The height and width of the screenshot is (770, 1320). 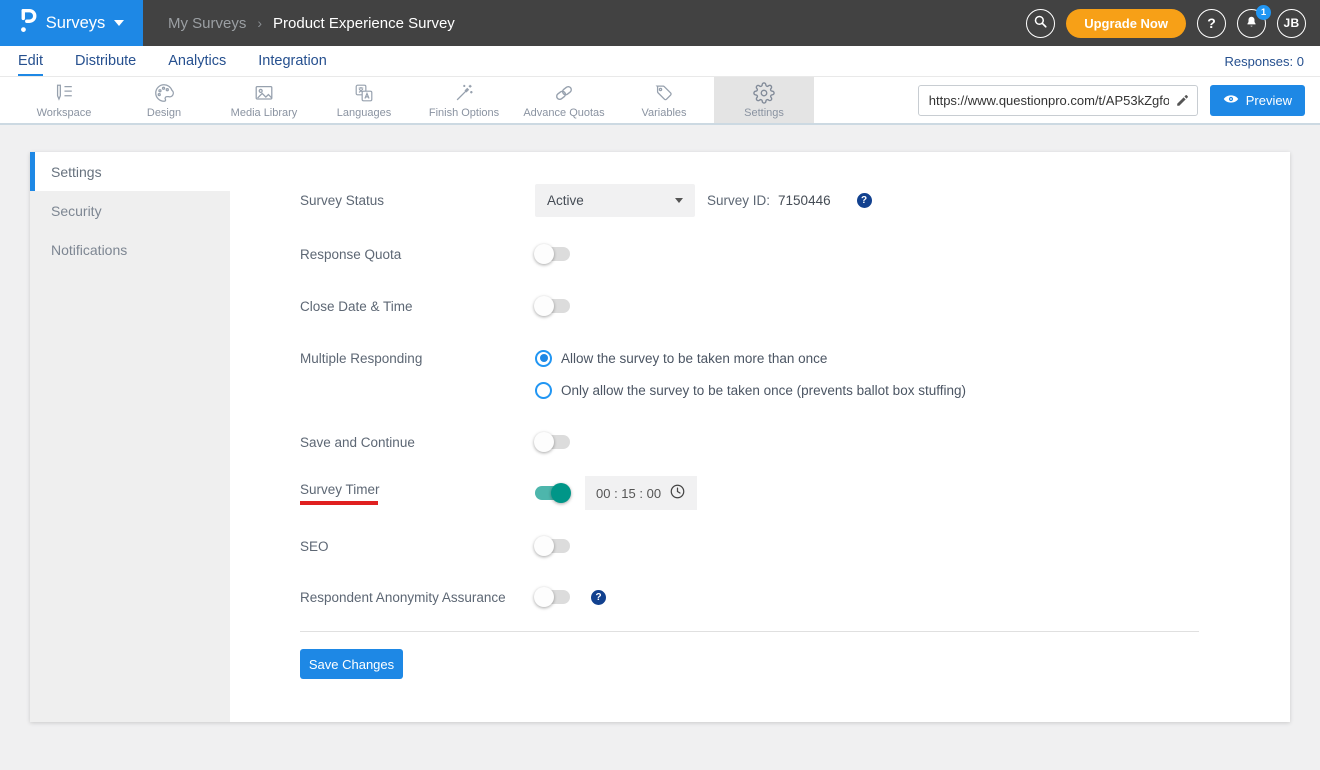 I want to click on toolbar-item-advance-quotas: Advance Quotas, so click(x=564, y=100).